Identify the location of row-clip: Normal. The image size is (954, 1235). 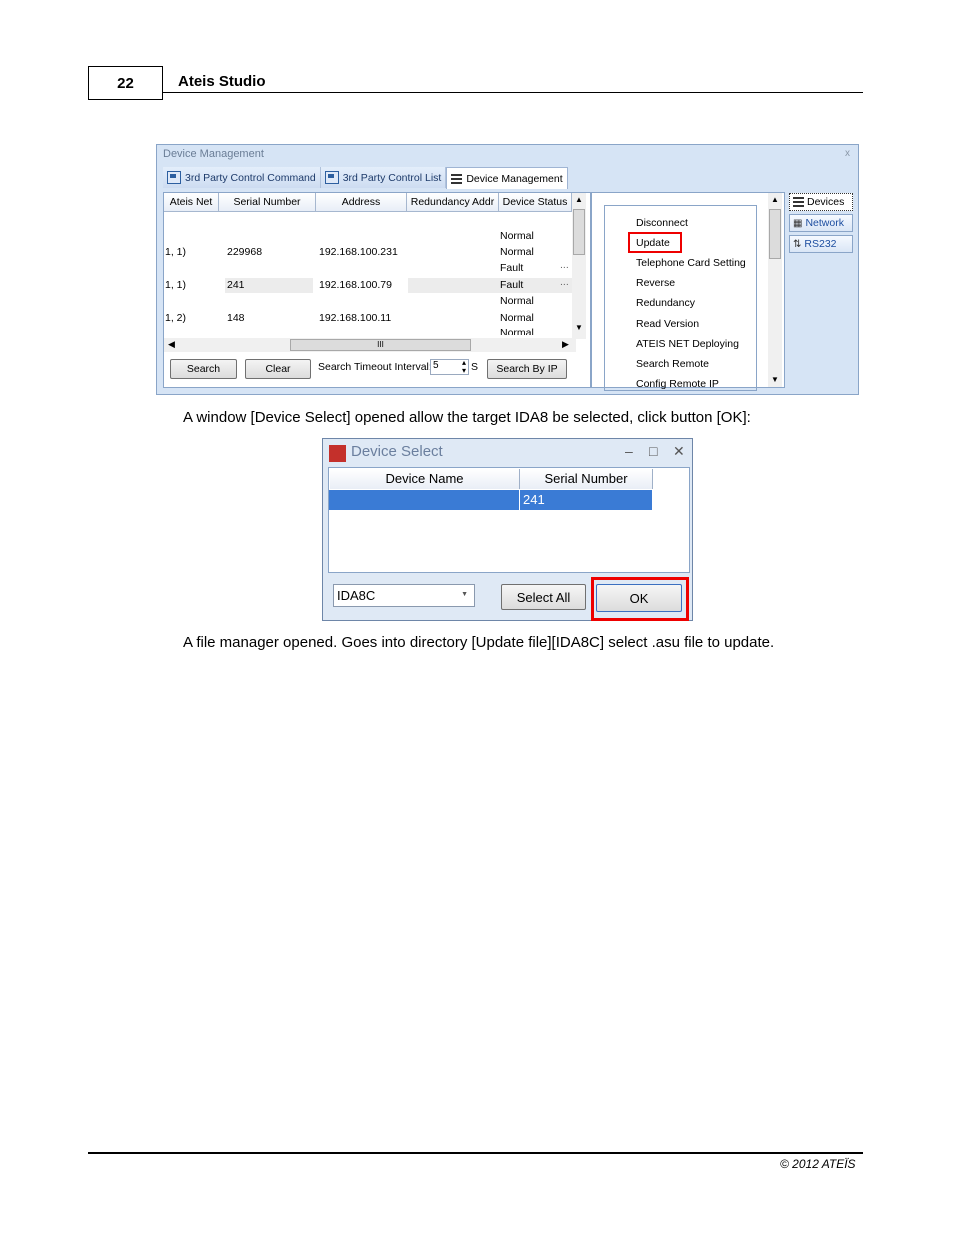
(530, 331).